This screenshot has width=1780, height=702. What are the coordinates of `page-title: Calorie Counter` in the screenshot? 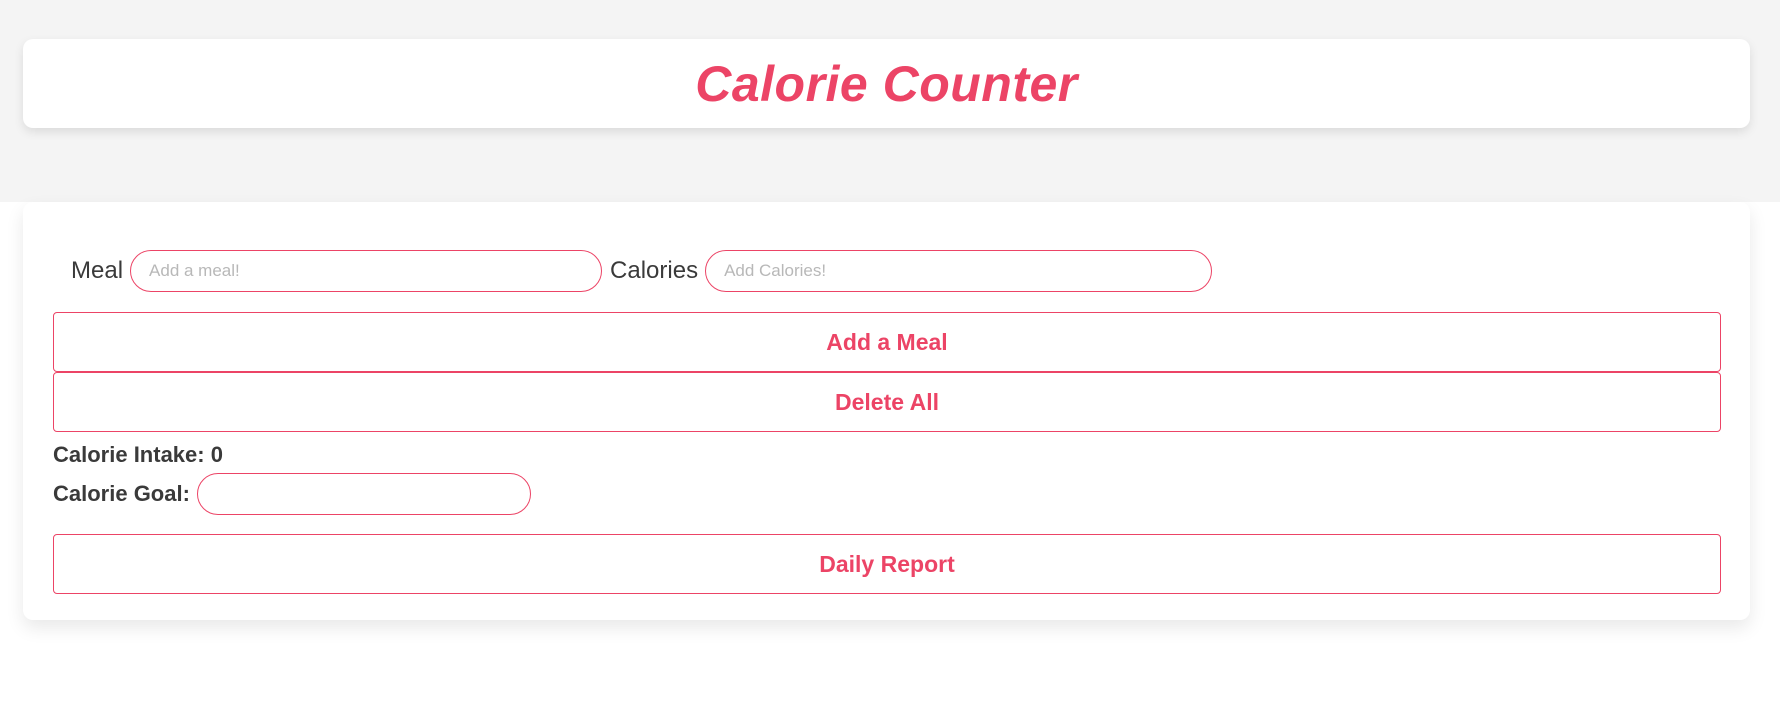 It's located at (886, 83).